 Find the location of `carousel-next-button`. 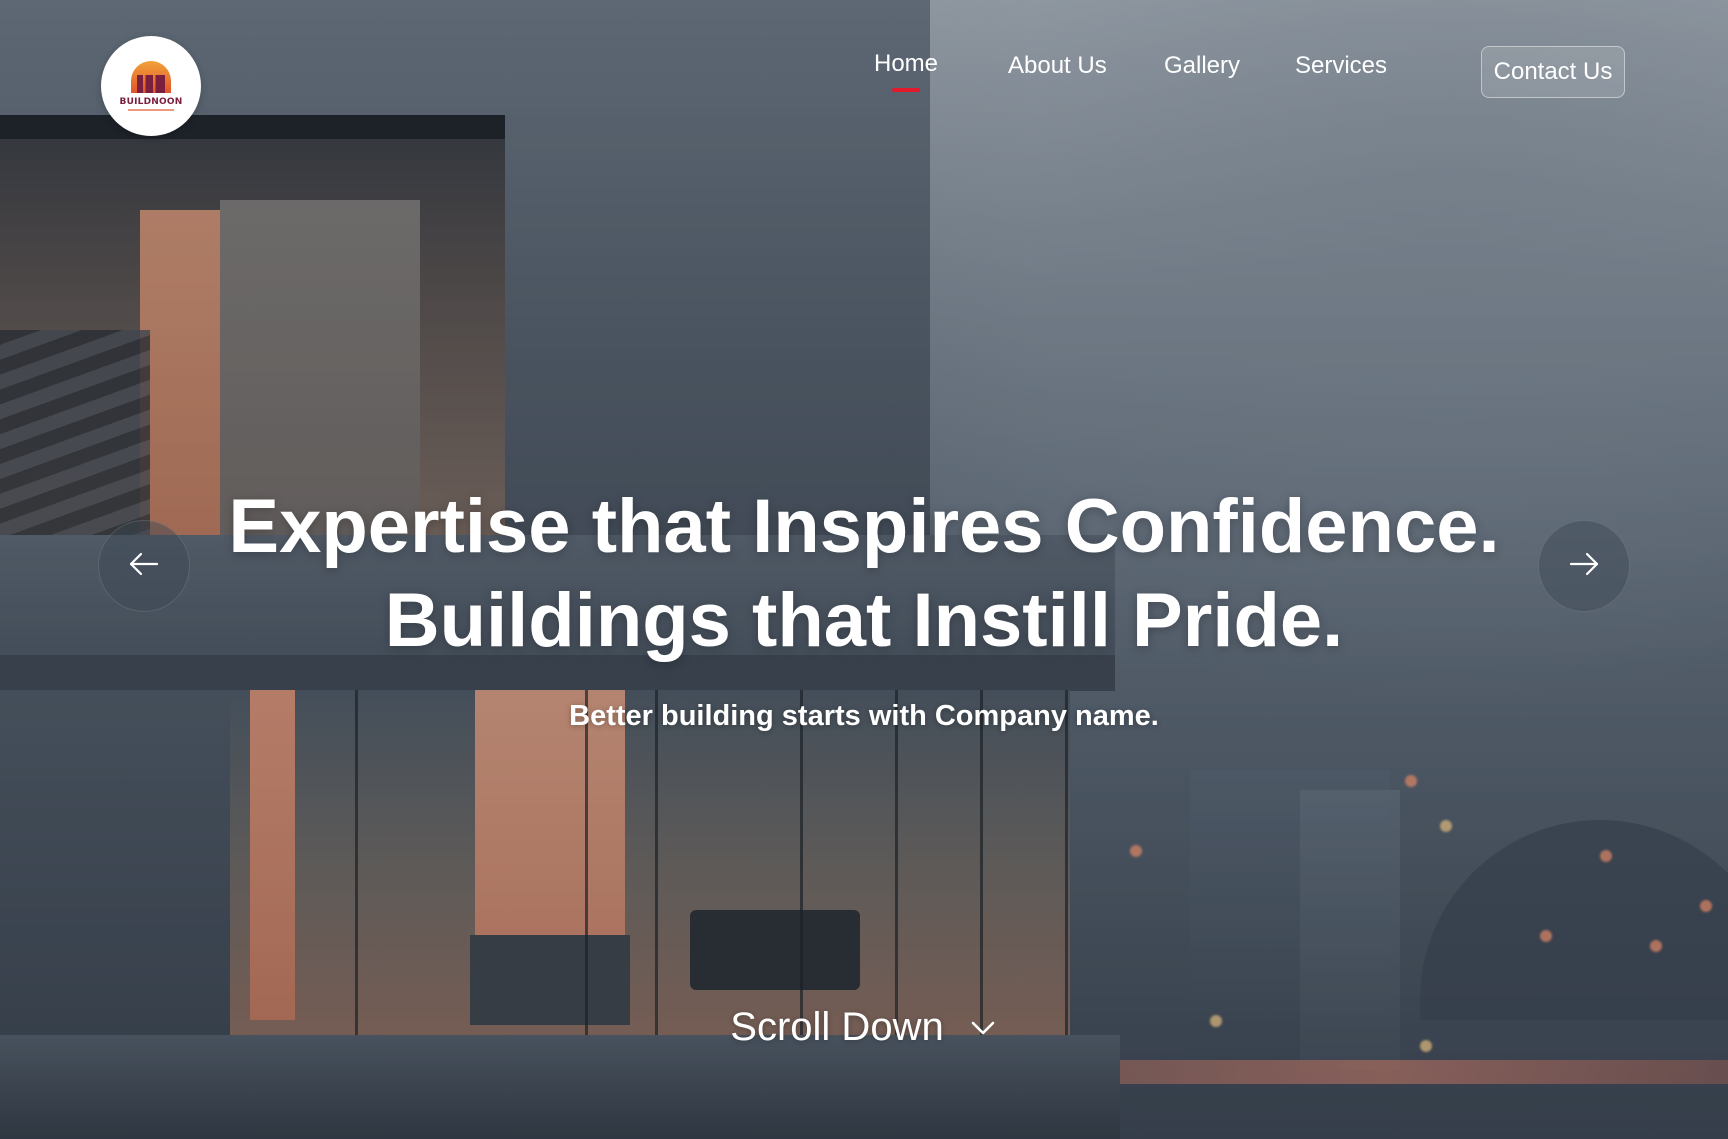

carousel-next-button is located at coordinates (1584, 566).